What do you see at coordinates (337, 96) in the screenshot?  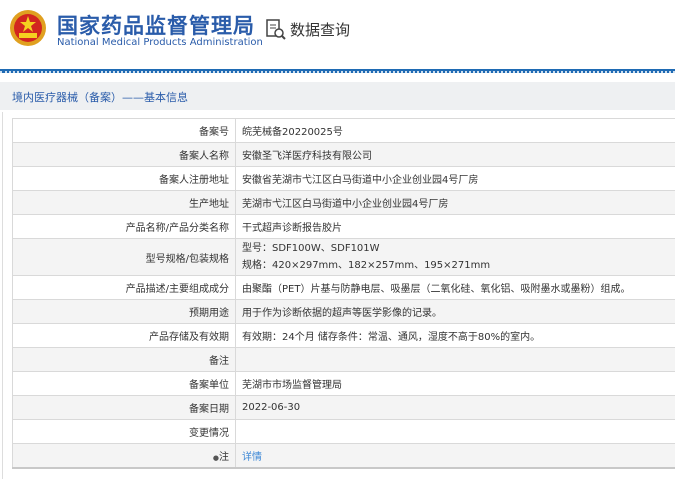 I see `section-header: 境内医疗器械（备案）——基本信息` at bounding box center [337, 96].